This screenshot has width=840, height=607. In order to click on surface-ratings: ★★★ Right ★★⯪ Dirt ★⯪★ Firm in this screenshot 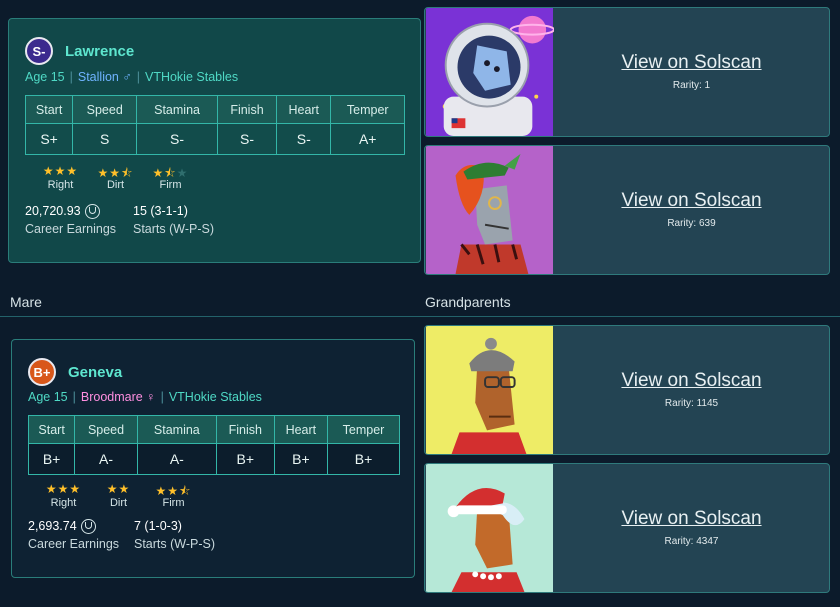, I will do `click(115, 177)`.